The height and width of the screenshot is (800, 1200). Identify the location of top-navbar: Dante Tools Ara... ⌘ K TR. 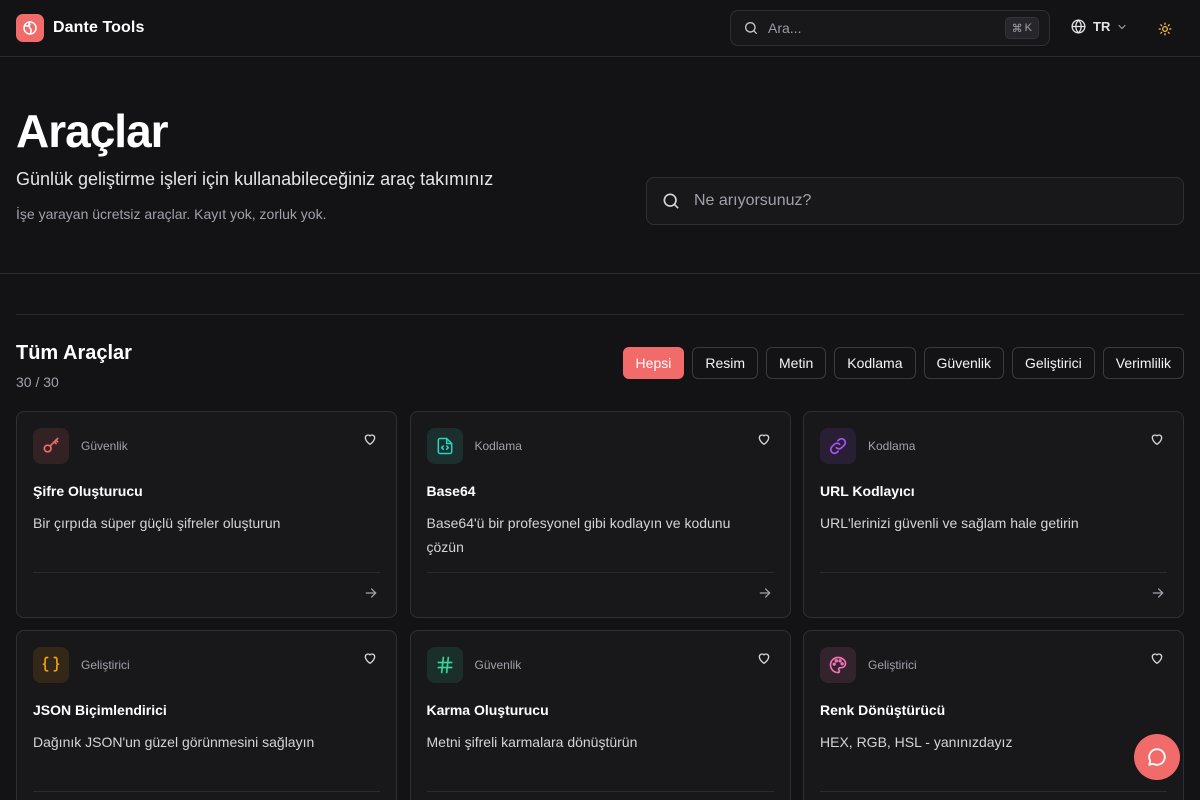
(600, 28).